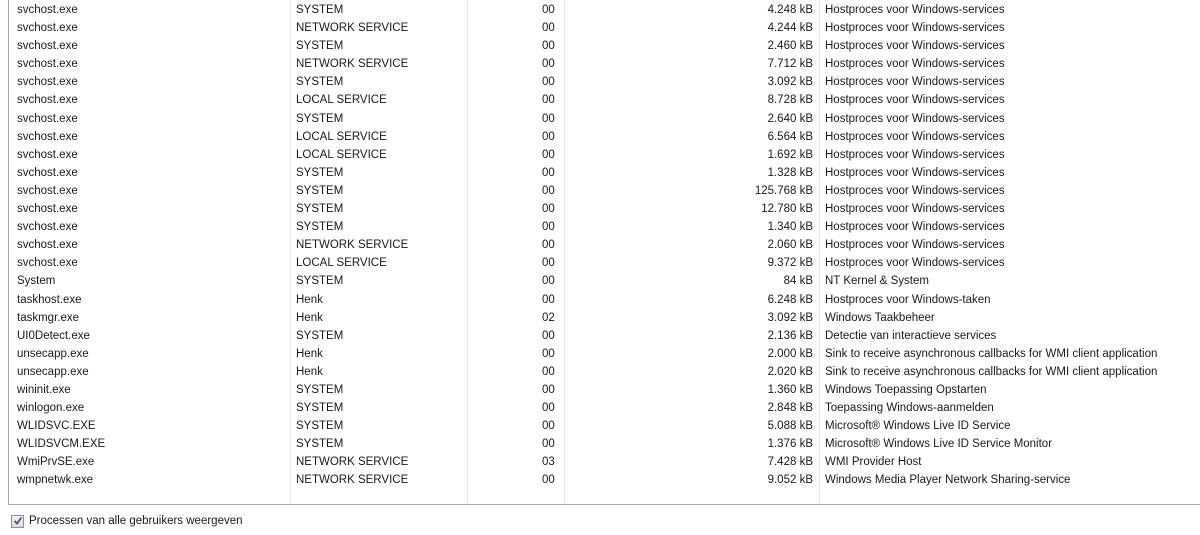 Image resolution: width=1200 pixels, height=535 pixels. What do you see at coordinates (56, 426) in the screenshot?
I see `process-name: WLIDSVC.EXE` at bounding box center [56, 426].